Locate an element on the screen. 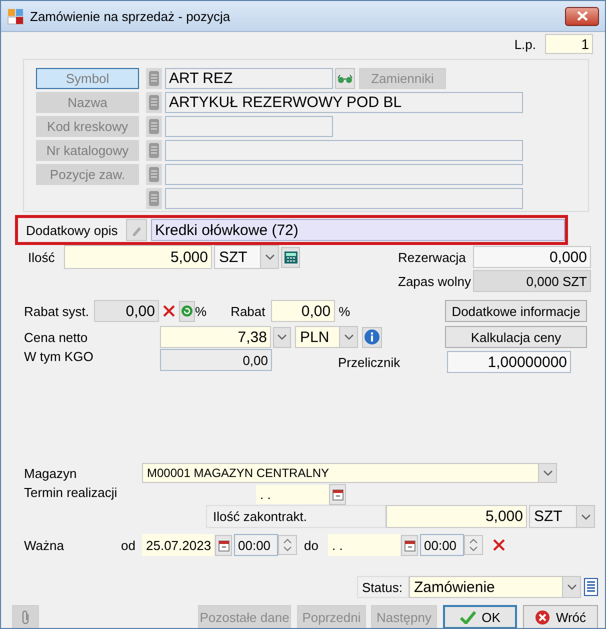  free-stock-field: 0,000 SZT is located at coordinates (532, 281).